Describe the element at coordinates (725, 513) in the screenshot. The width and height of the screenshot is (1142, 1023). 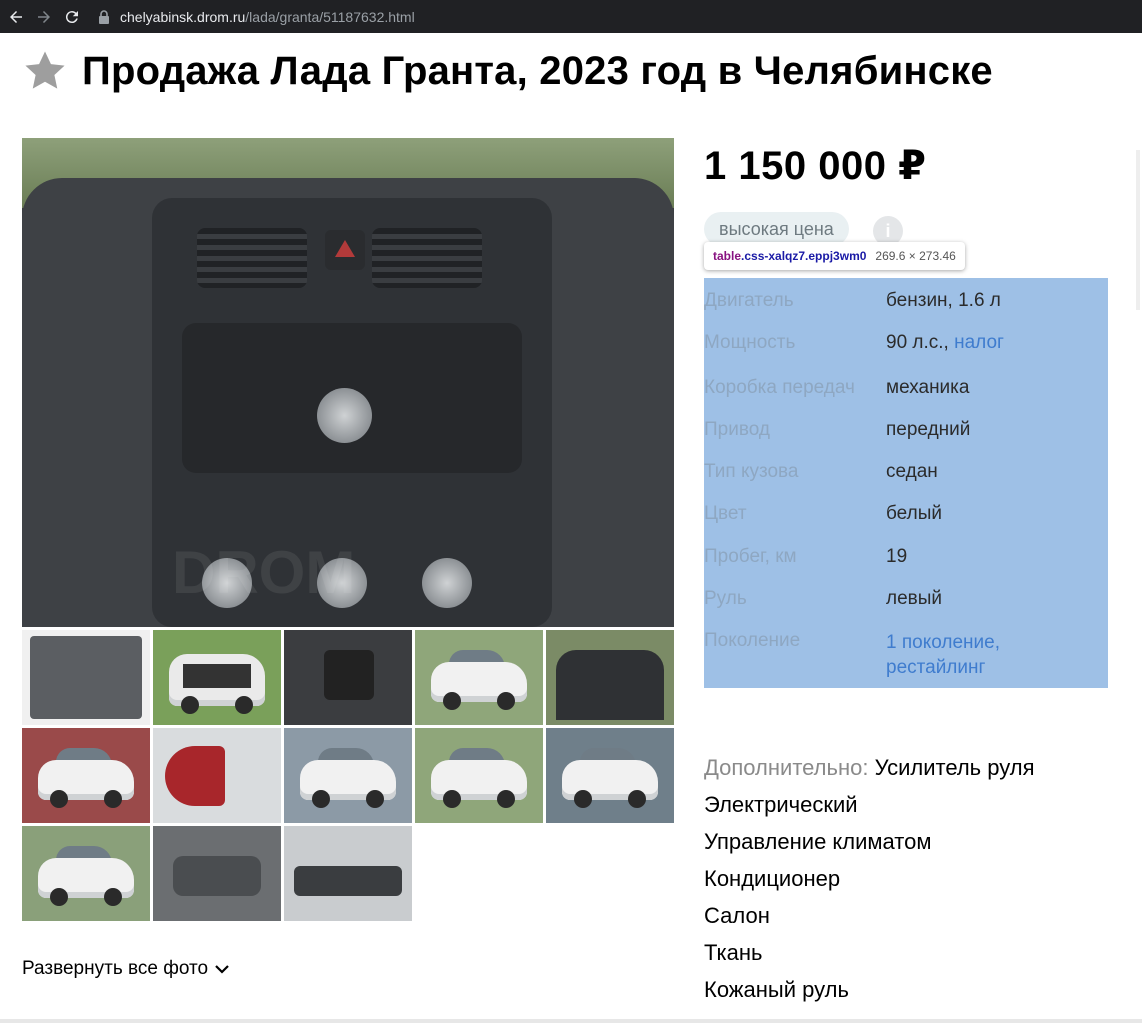
I see `spec-label: Цвет` at that location.